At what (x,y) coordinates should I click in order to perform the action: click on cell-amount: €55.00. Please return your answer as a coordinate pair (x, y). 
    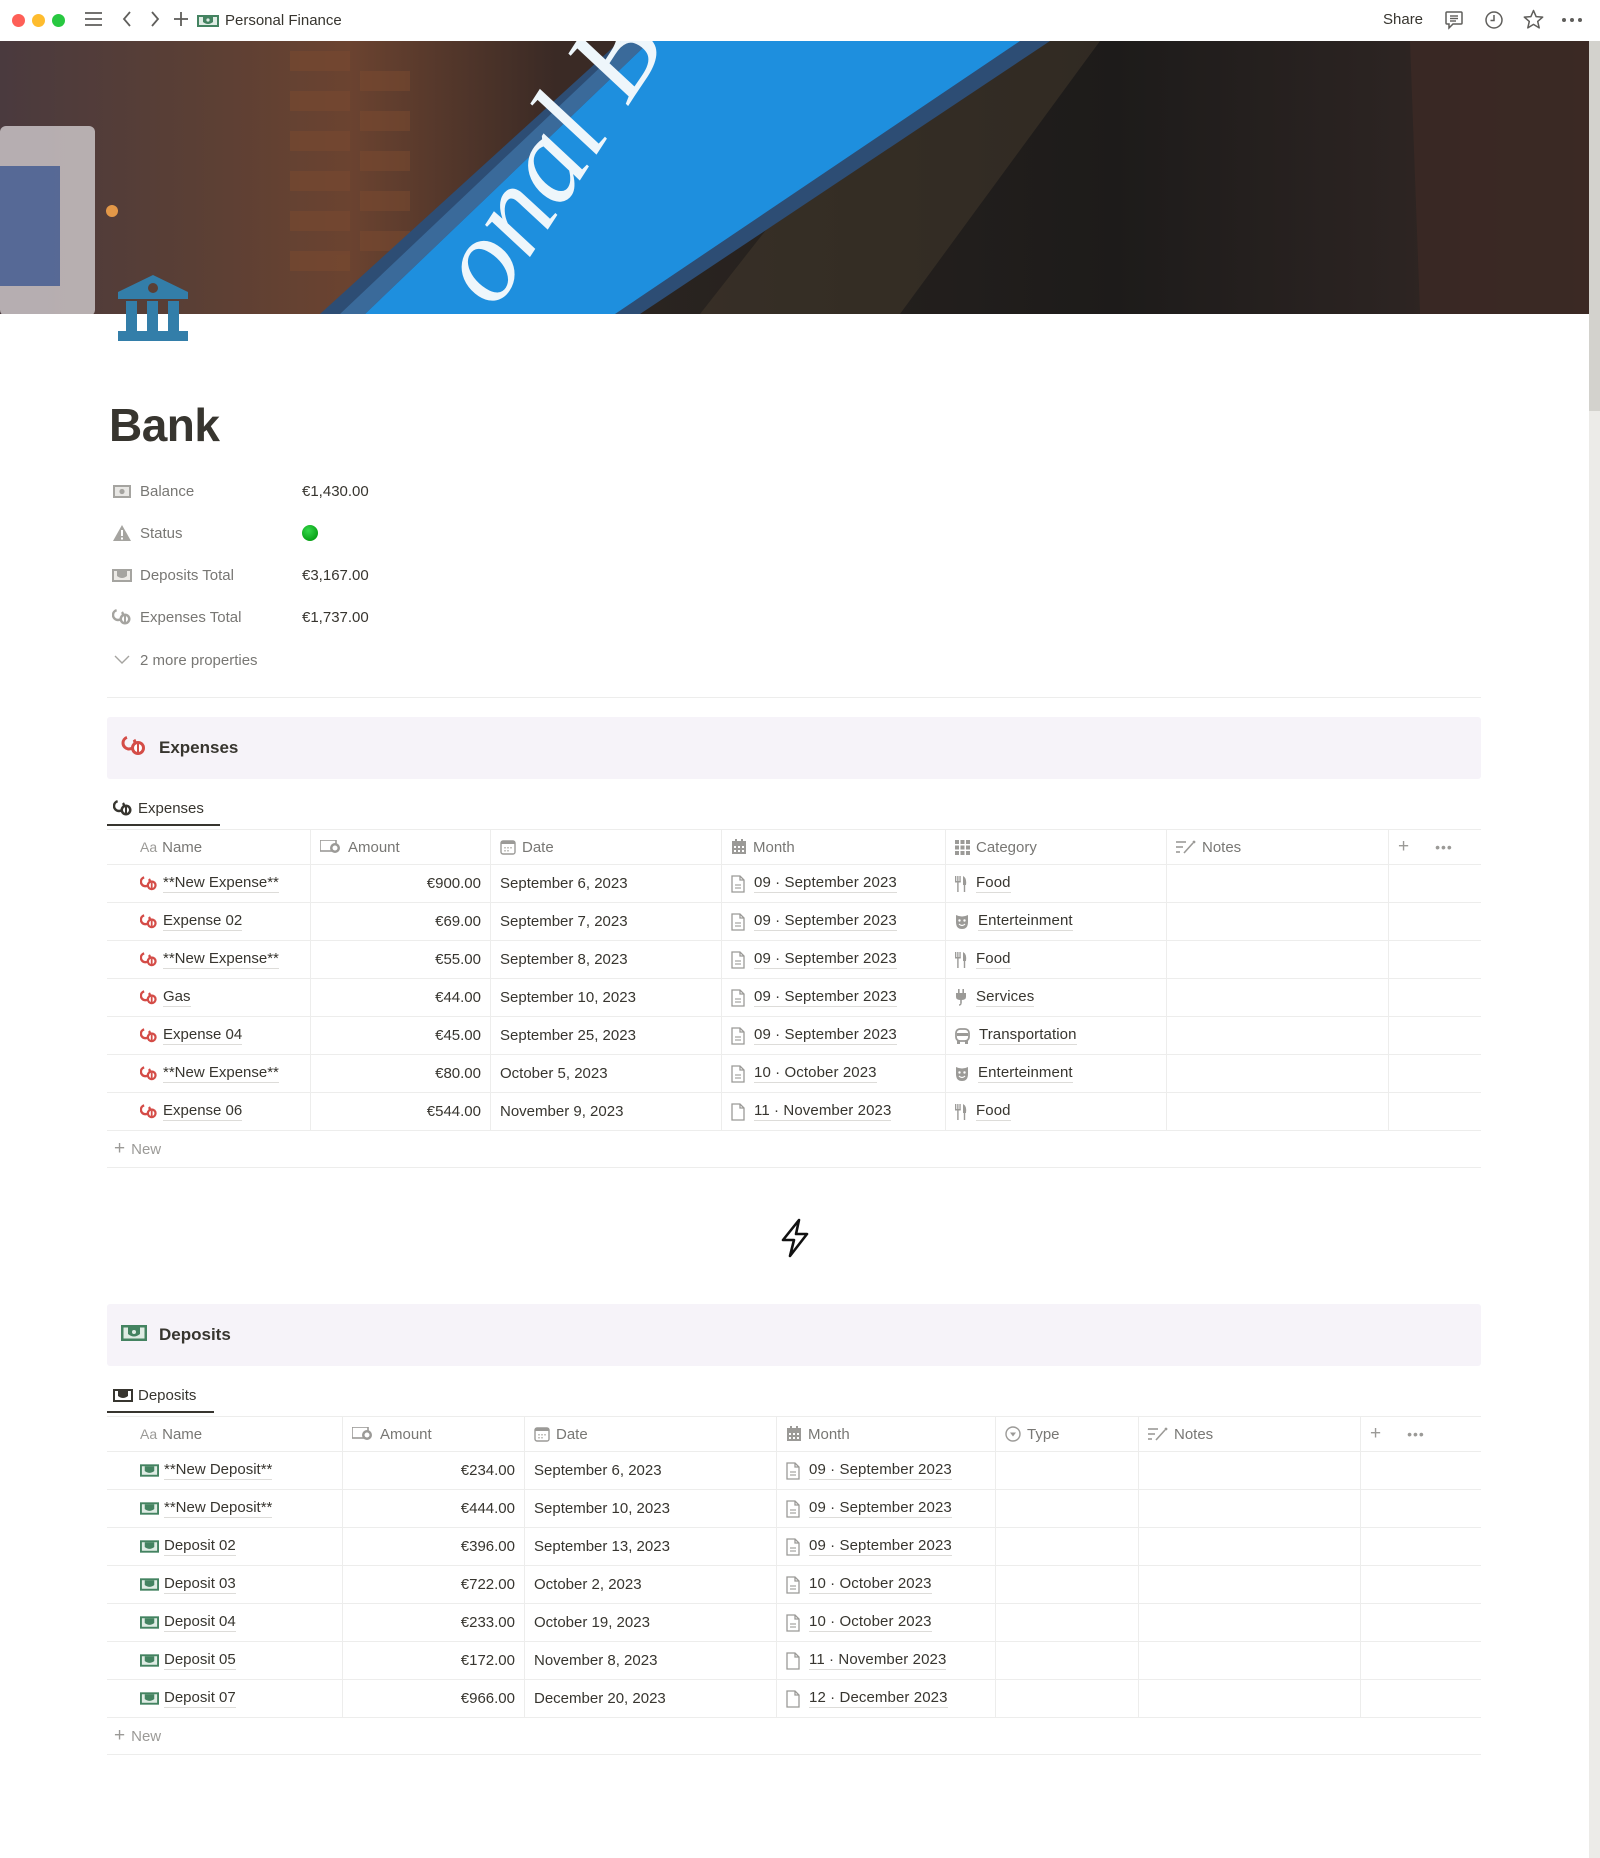
    Looking at the image, I should click on (401, 959).